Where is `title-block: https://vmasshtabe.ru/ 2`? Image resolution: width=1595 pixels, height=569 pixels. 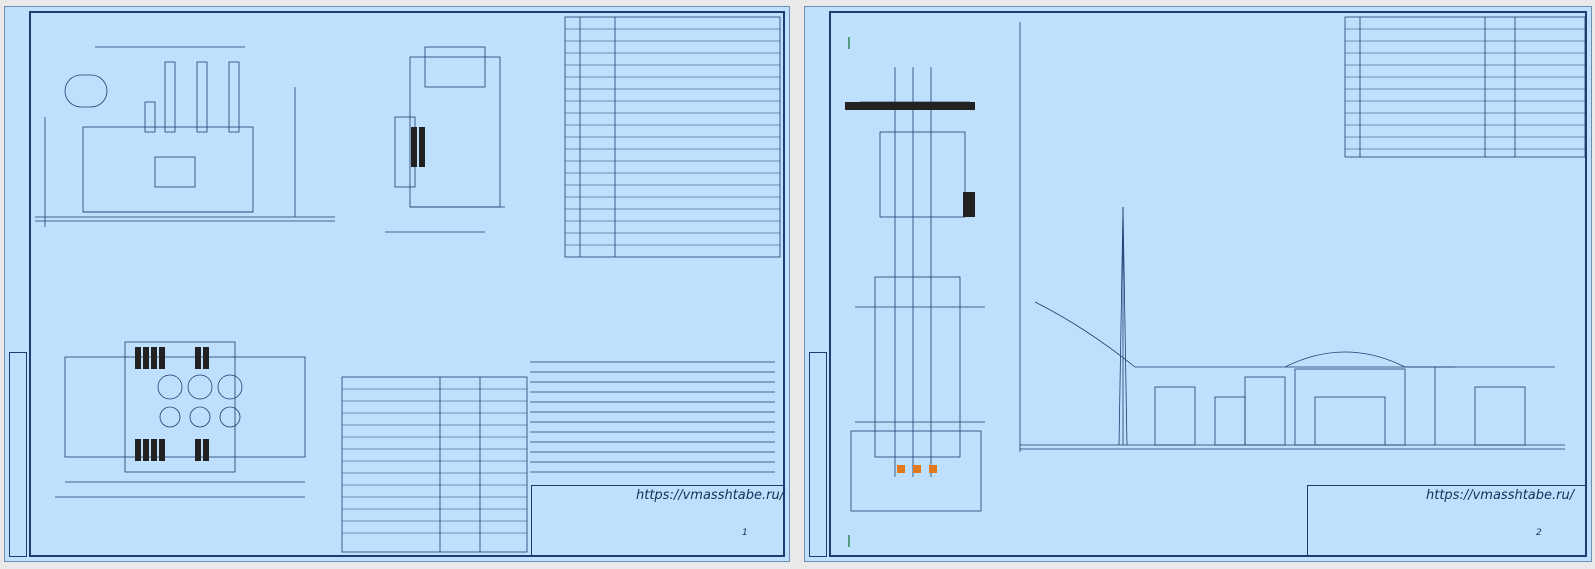
title-block: https://vmasshtabe.ru/ 2 is located at coordinates (1447, 521).